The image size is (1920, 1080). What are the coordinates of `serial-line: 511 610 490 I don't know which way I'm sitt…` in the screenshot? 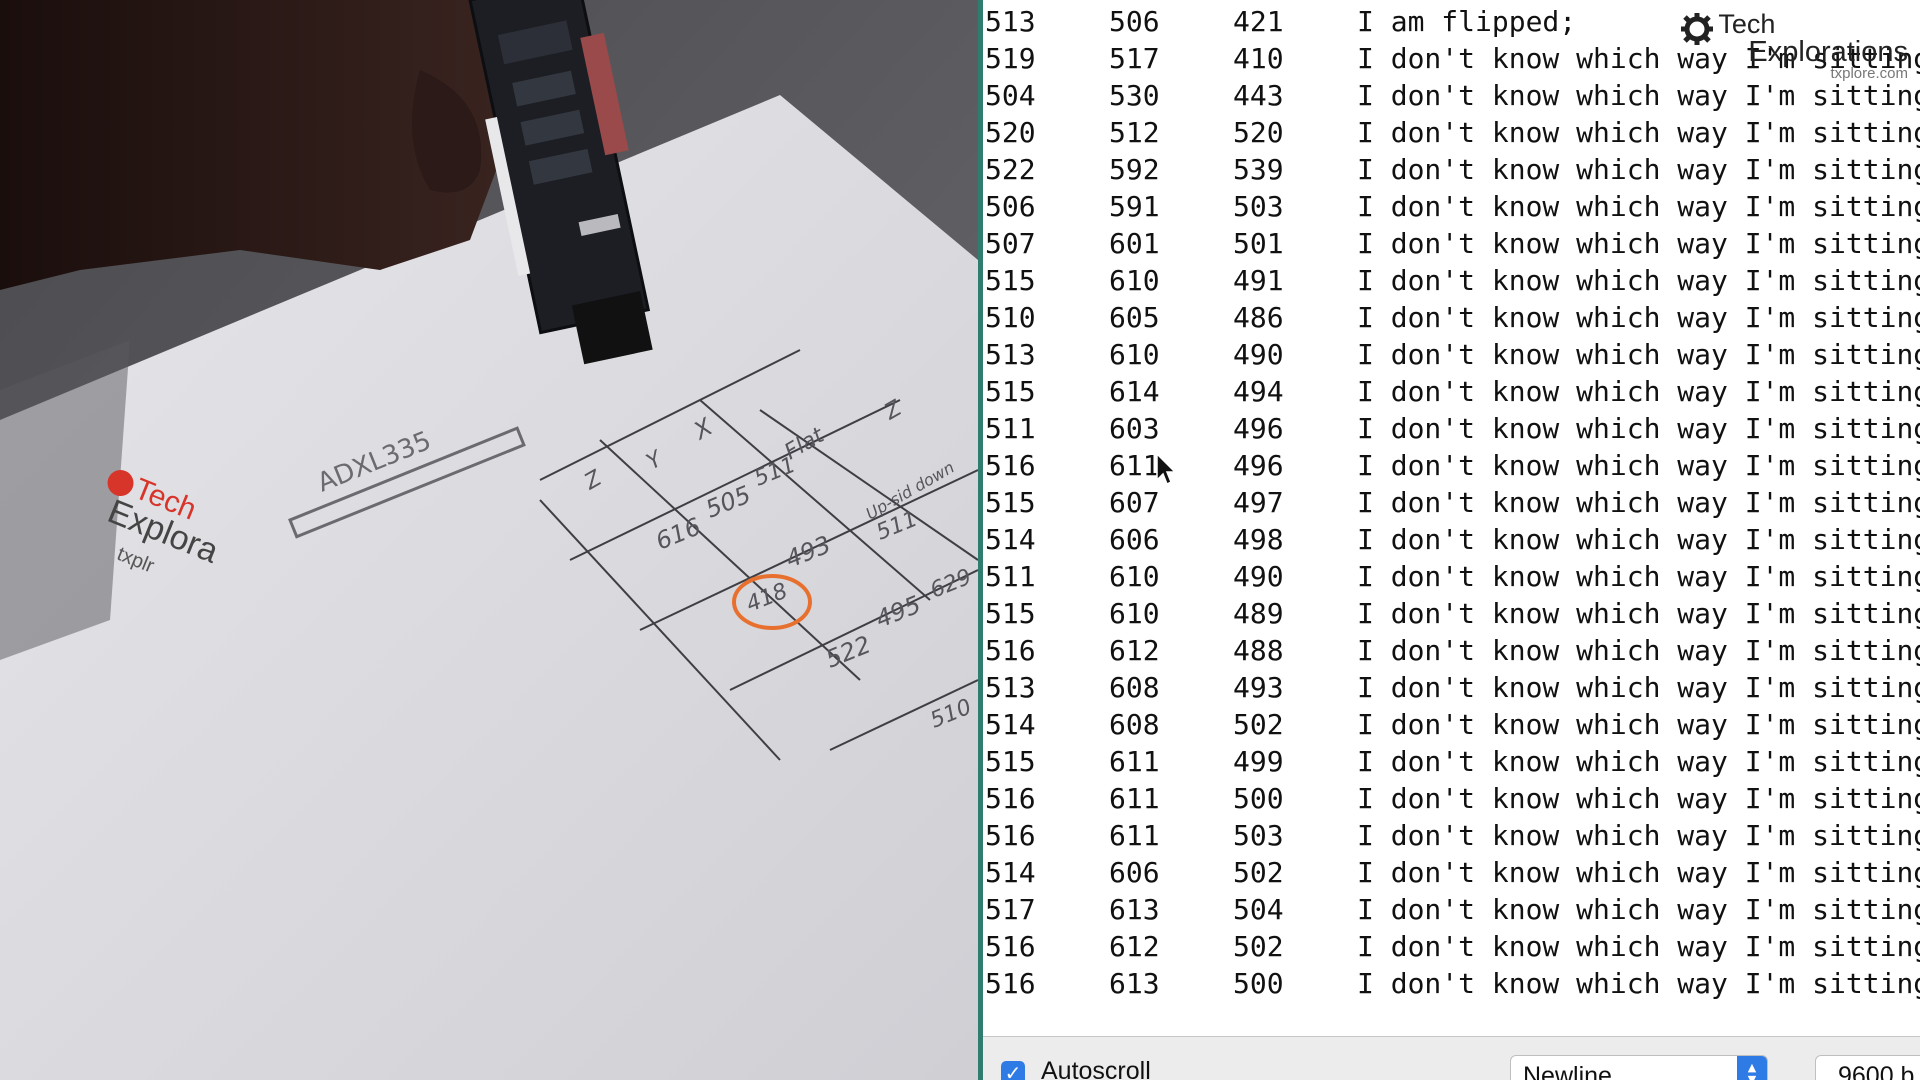 It's located at (1451, 576).